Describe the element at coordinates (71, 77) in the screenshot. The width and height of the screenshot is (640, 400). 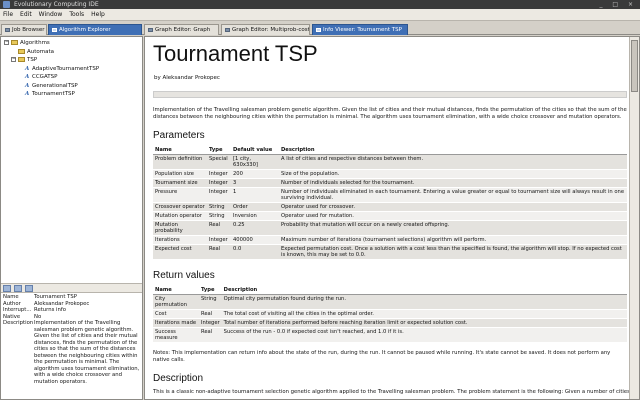
I see `tree-node-ccgatsp: A CCGATSP` at that location.